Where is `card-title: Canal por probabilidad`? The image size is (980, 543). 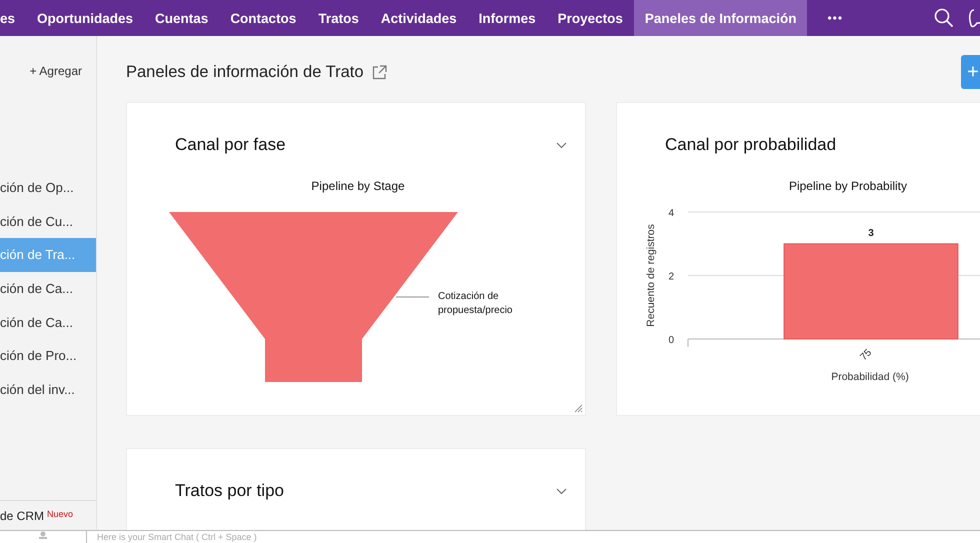 card-title: Canal por probabilidad is located at coordinates (750, 145).